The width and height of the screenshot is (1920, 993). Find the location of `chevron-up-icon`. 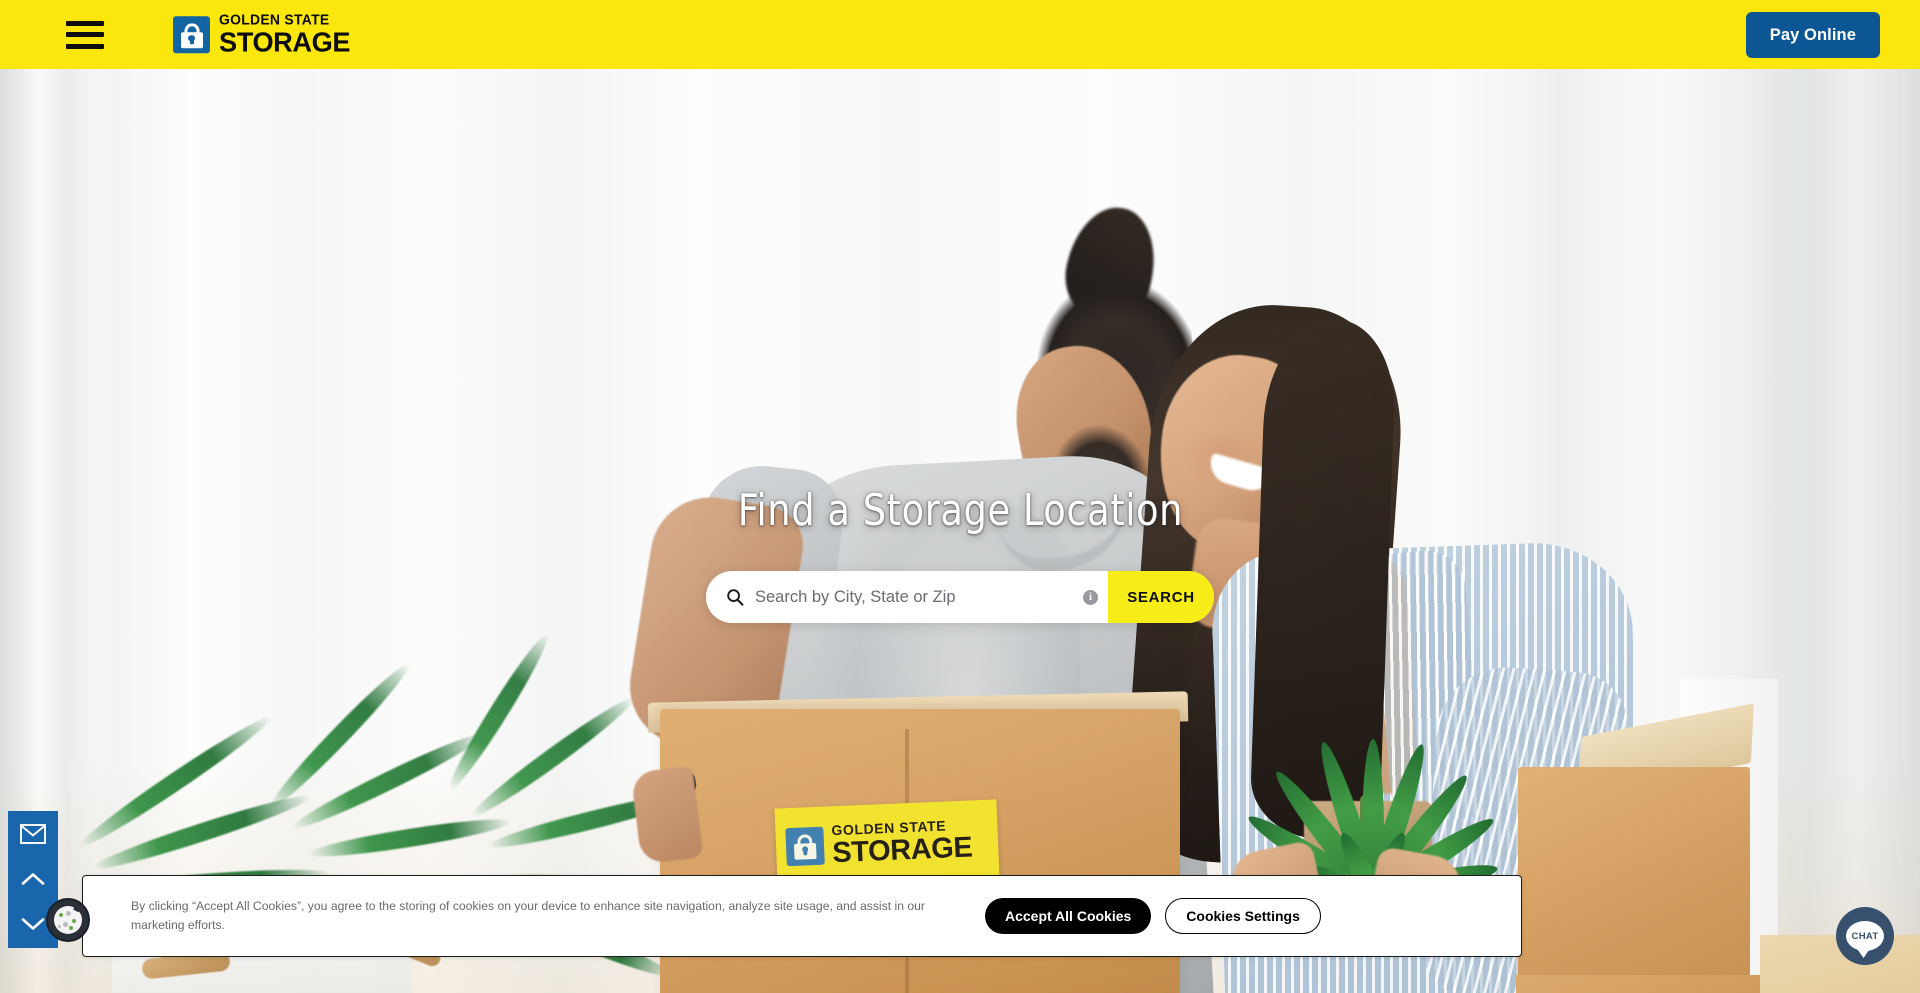

chevron-up-icon is located at coordinates (33, 879).